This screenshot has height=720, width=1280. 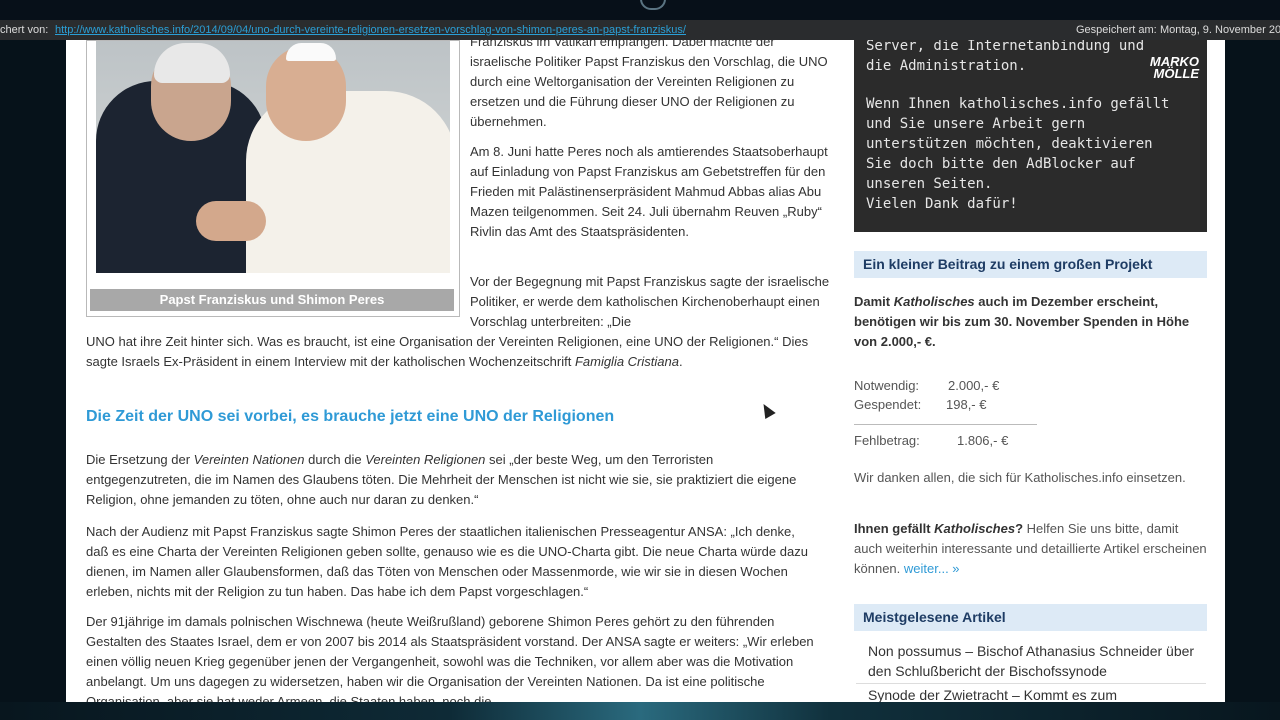 I want to click on magazine-name: Famiglia Cristiana, so click(x=627, y=361).